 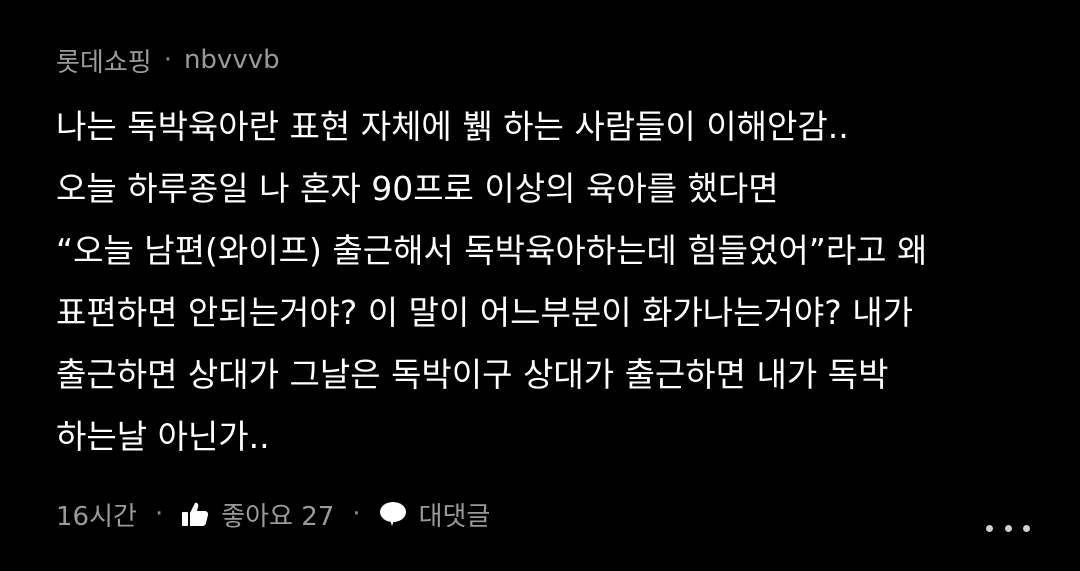 I want to click on reply-label: 대댓글, so click(x=454, y=516).